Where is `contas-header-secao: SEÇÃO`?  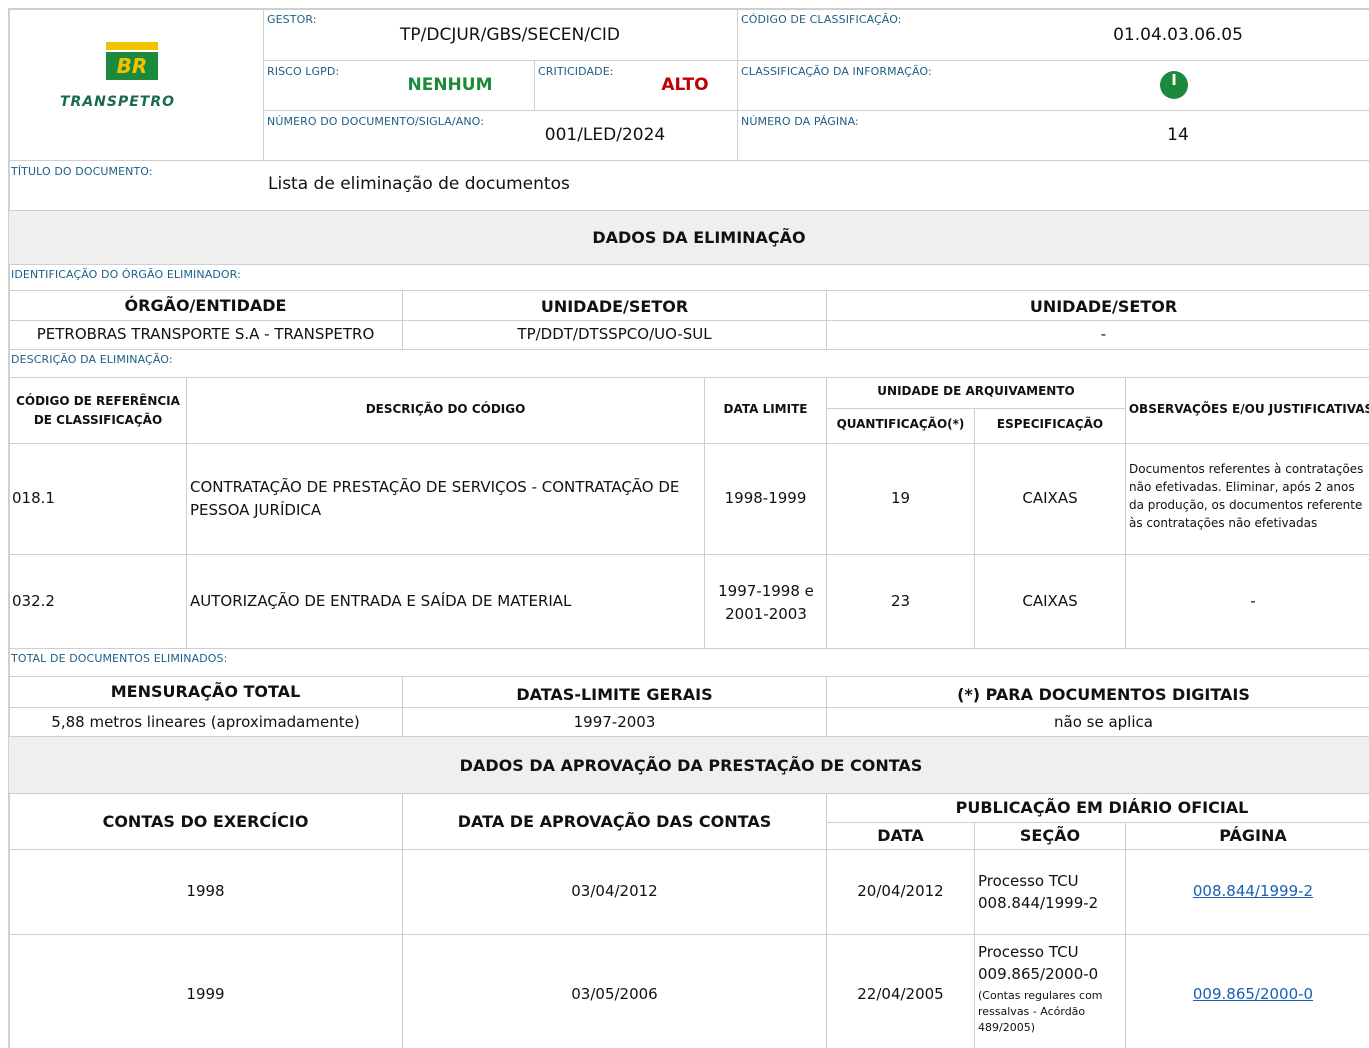
contas-header-secao: SEÇÃO is located at coordinates (1050, 835).